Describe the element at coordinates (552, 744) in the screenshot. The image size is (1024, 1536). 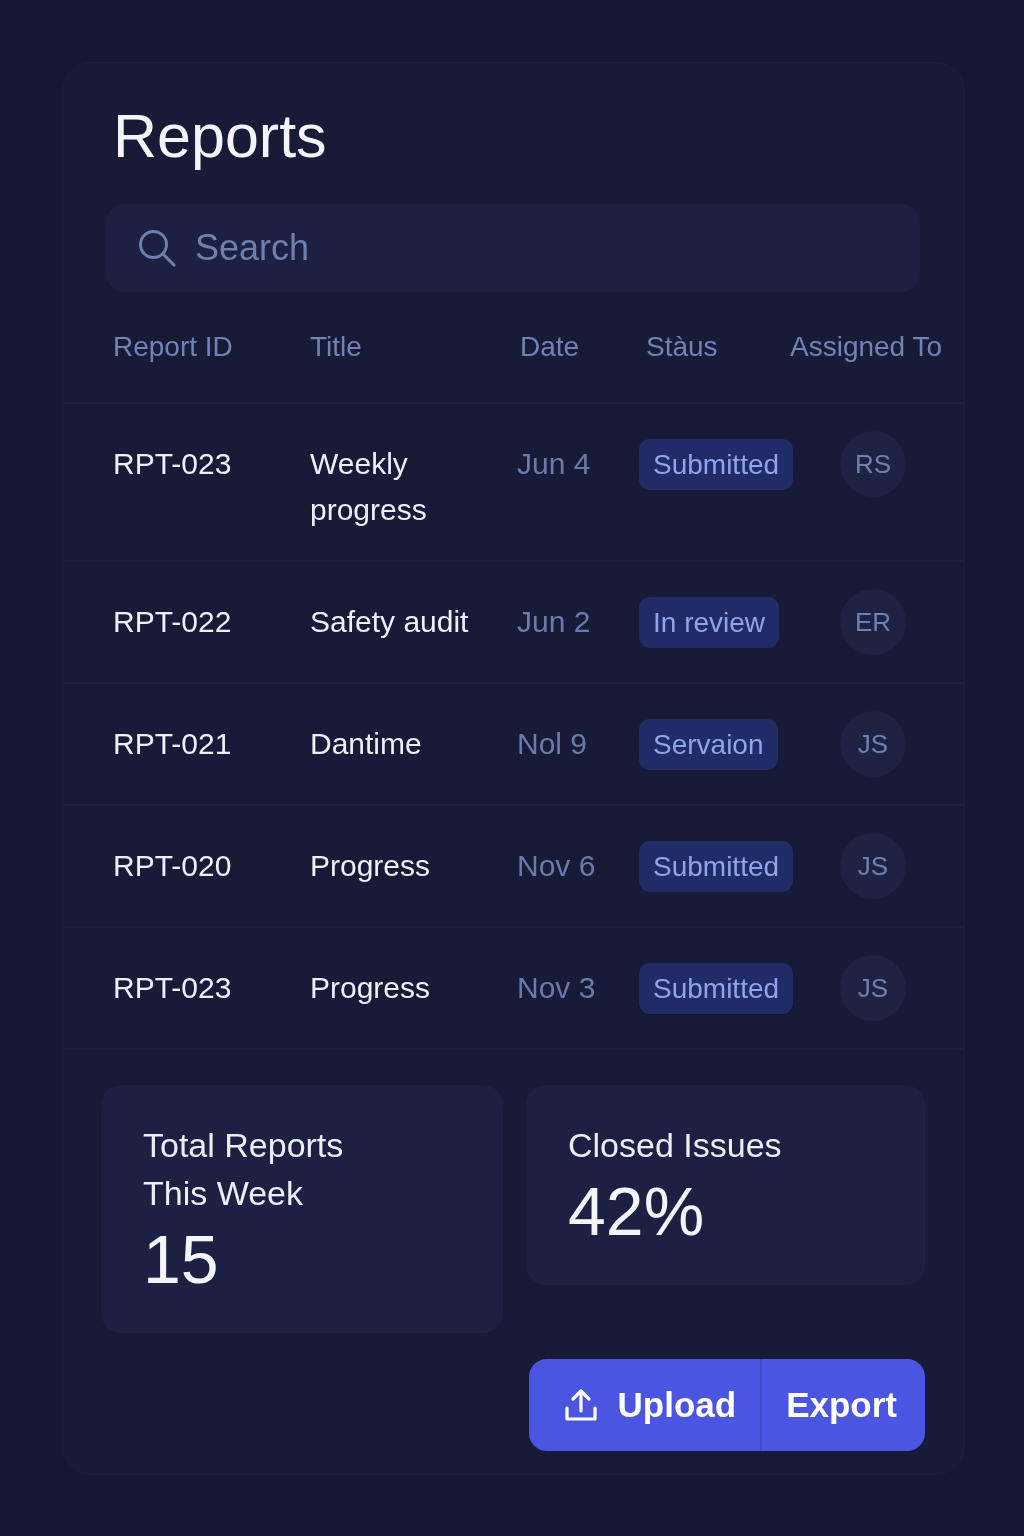
I see `report-date: Nol 9` at that location.